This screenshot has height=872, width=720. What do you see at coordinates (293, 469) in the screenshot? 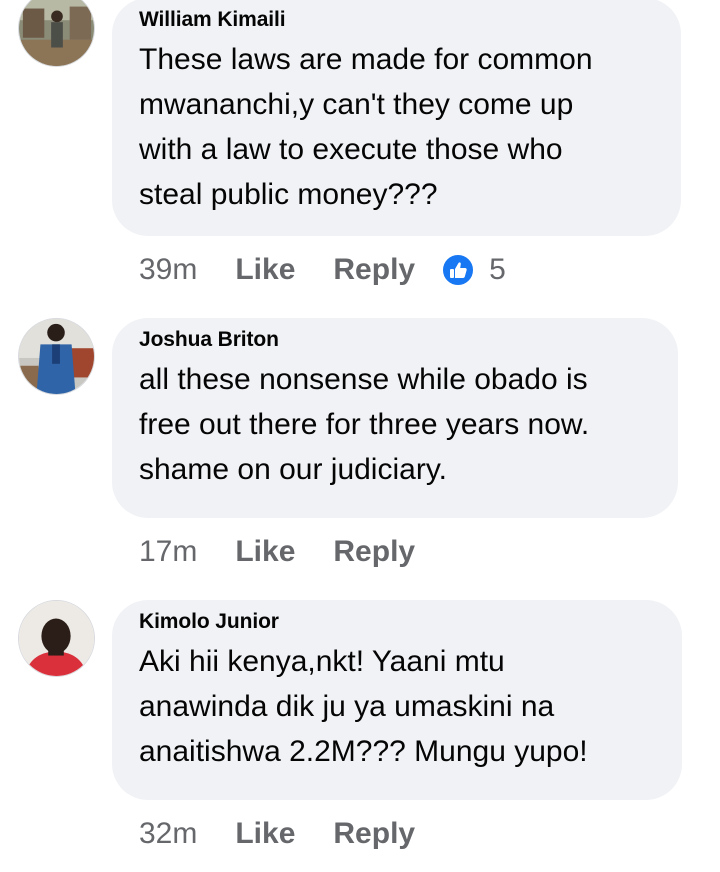
I see `comment-line: shame on our judiciary.` at bounding box center [293, 469].